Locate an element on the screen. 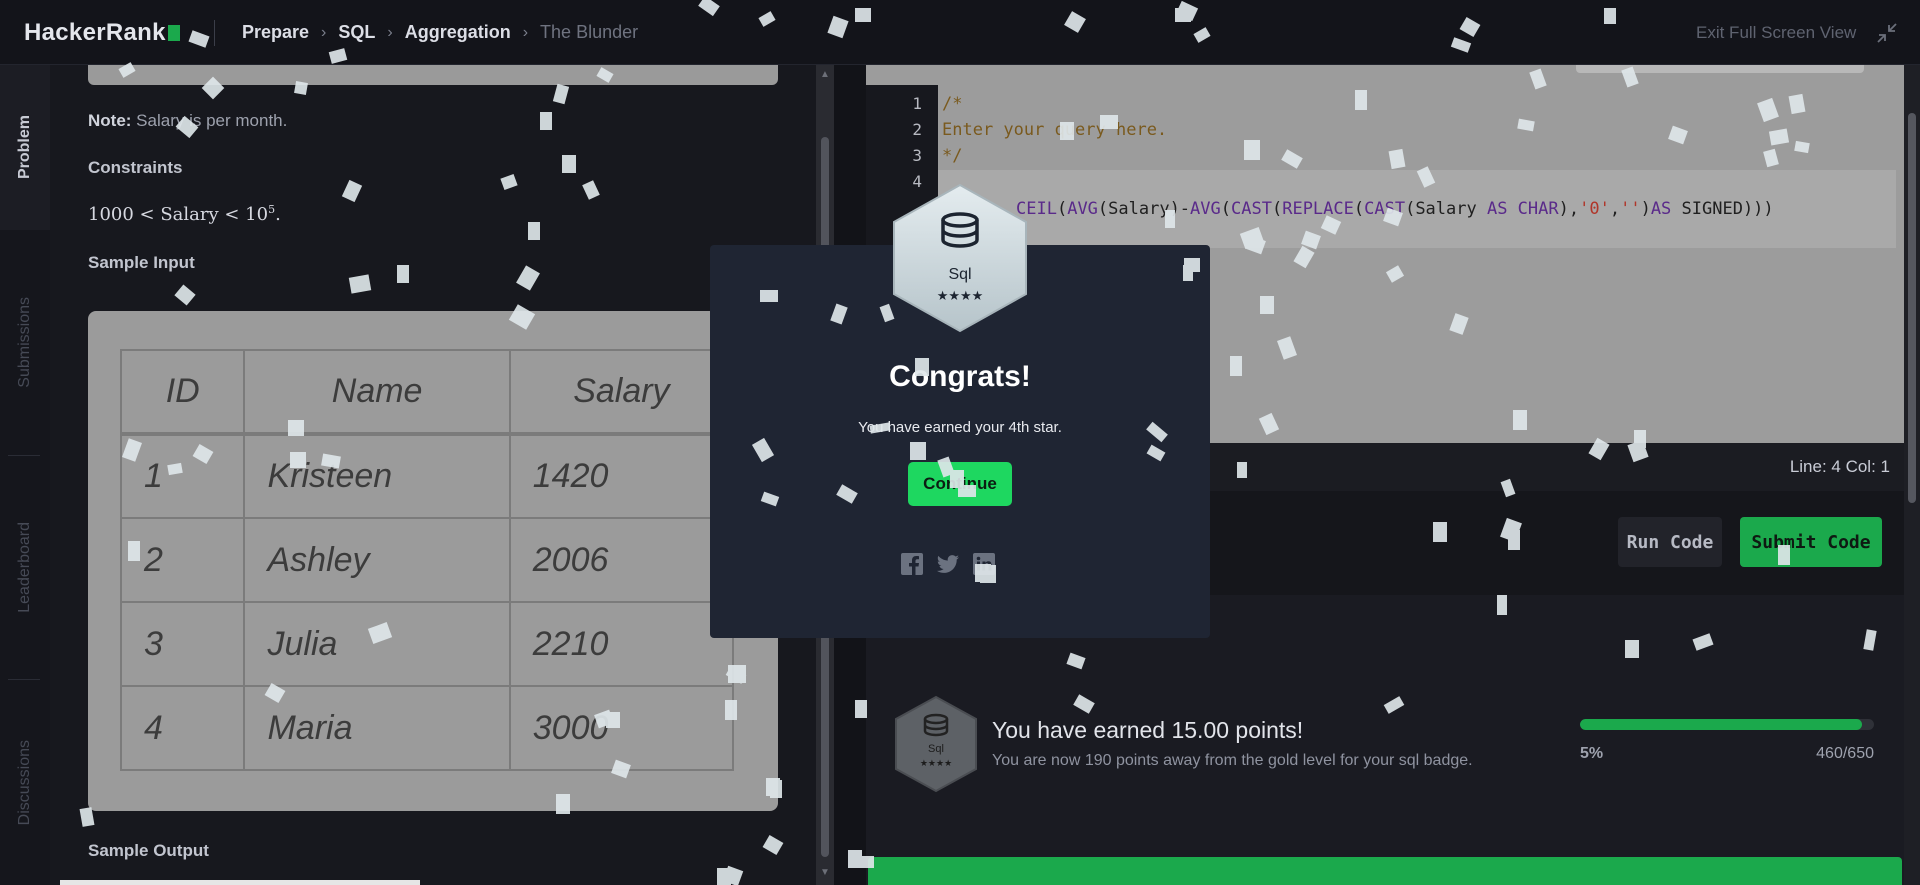 The height and width of the screenshot is (885, 1920). breadcrumb-sql: SQL is located at coordinates (356, 32).